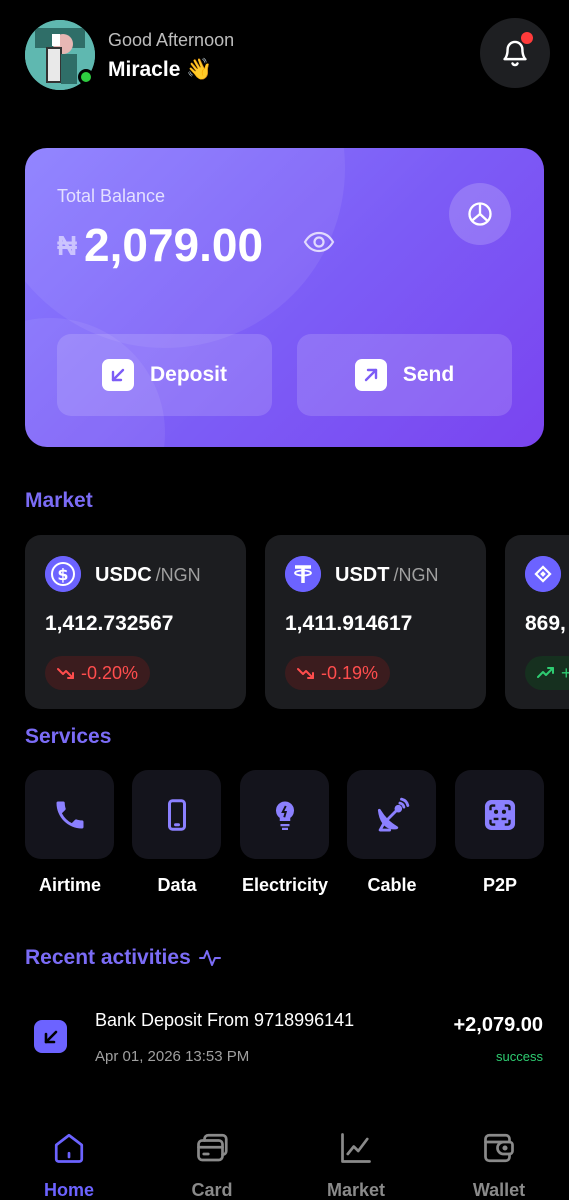  What do you see at coordinates (59, 500) in the screenshot?
I see `market-title: Market` at bounding box center [59, 500].